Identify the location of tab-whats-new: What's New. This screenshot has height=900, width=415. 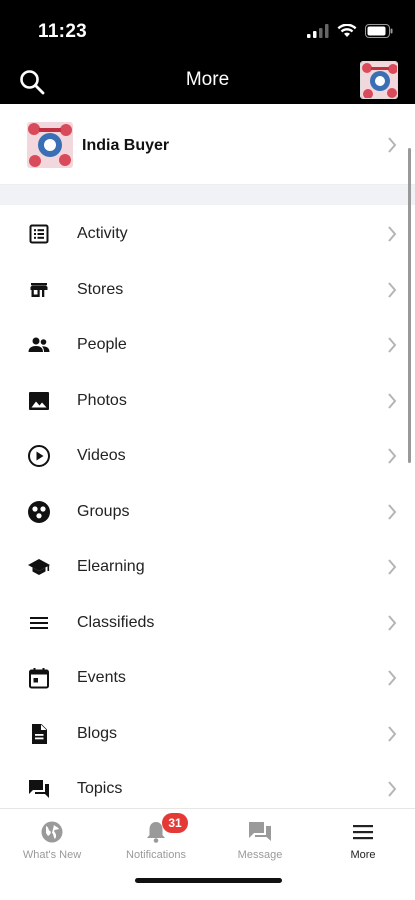
(52, 839).